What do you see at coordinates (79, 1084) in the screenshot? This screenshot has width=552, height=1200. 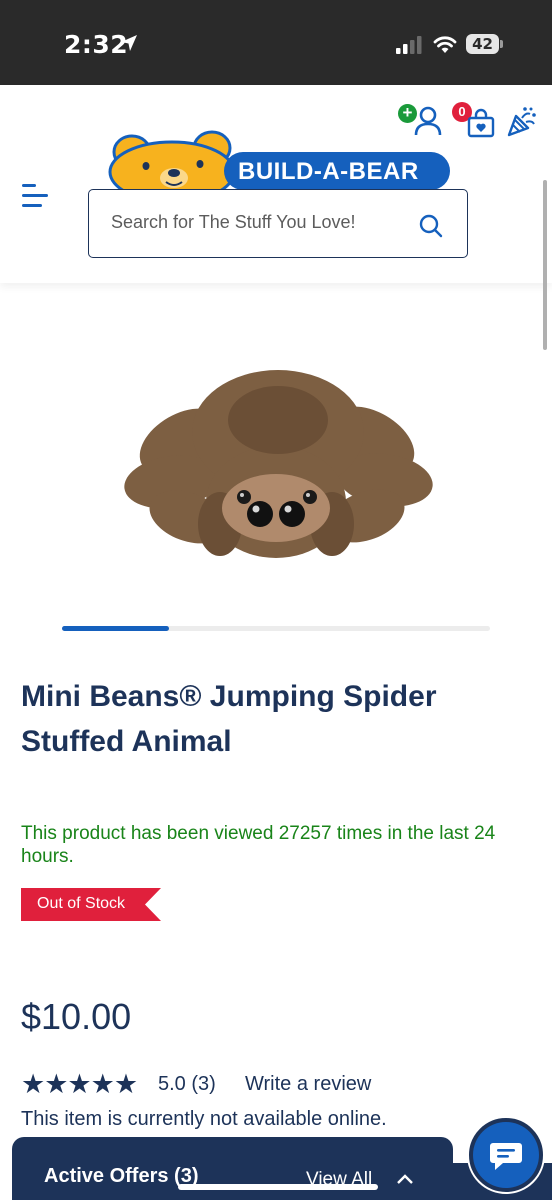 I see `rating-stars: ★★★★★` at bounding box center [79, 1084].